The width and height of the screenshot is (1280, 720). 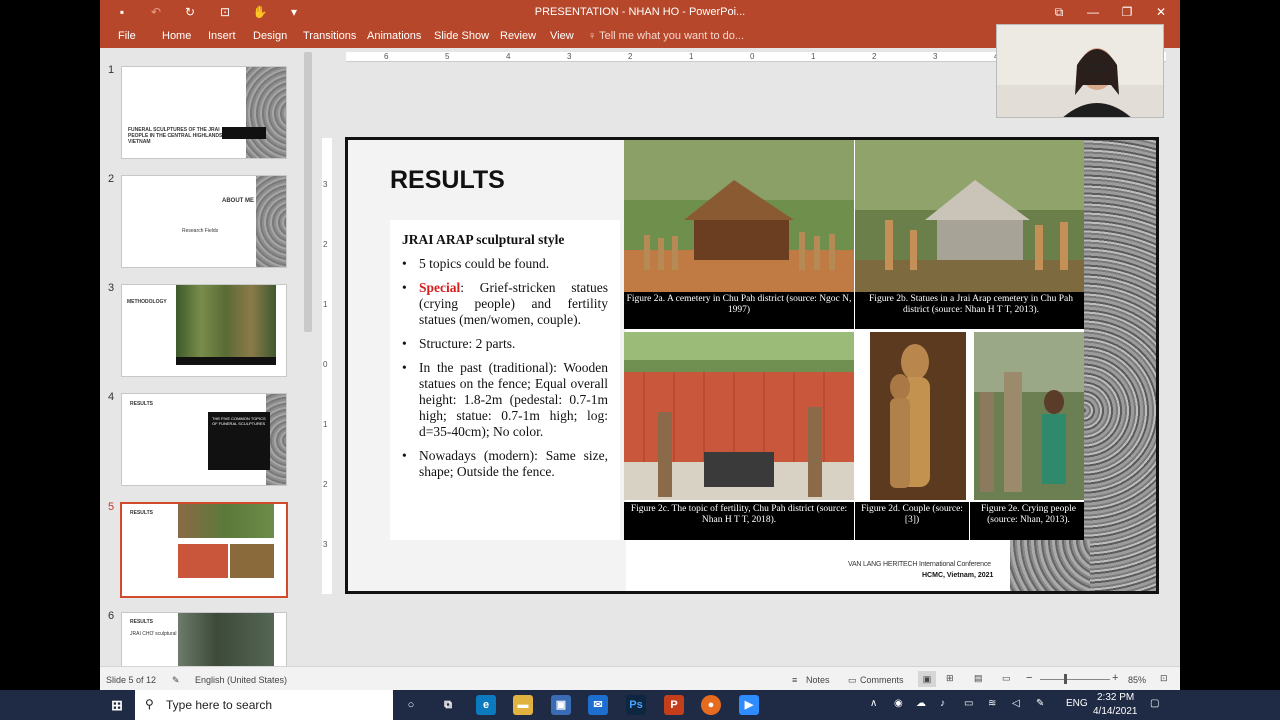 I want to click on spellcheck-icon: ✎, so click(x=176, y=680).